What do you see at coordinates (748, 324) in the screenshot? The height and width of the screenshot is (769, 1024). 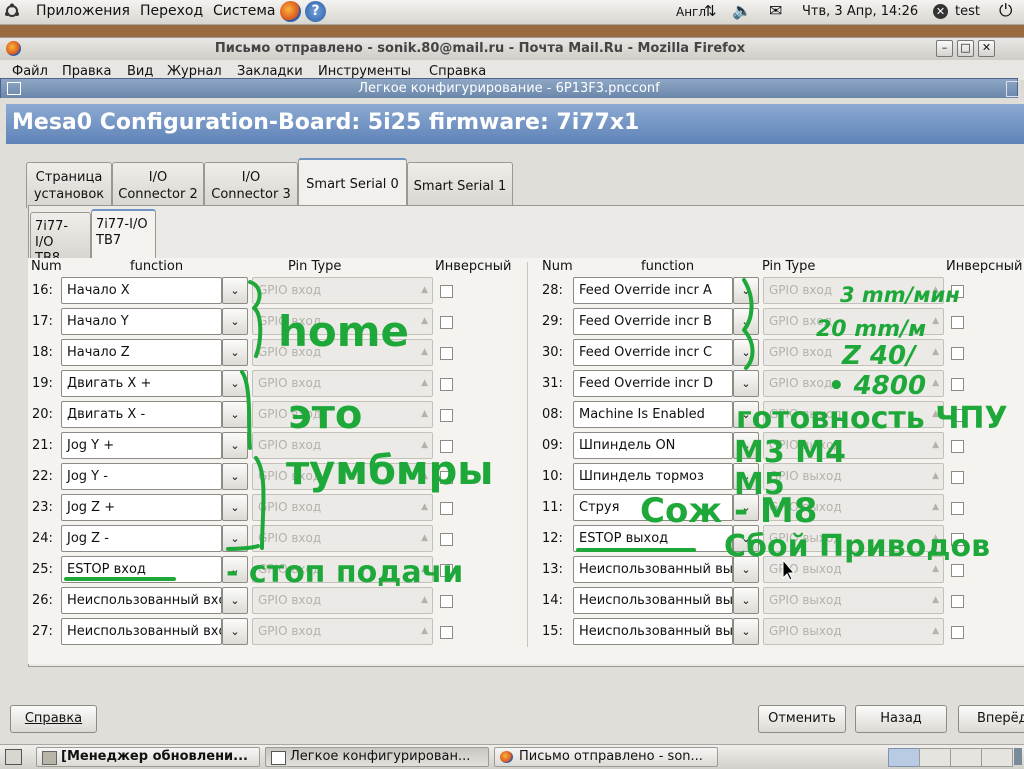 I see `brace-feed-override` at bounding box center [748, 324].